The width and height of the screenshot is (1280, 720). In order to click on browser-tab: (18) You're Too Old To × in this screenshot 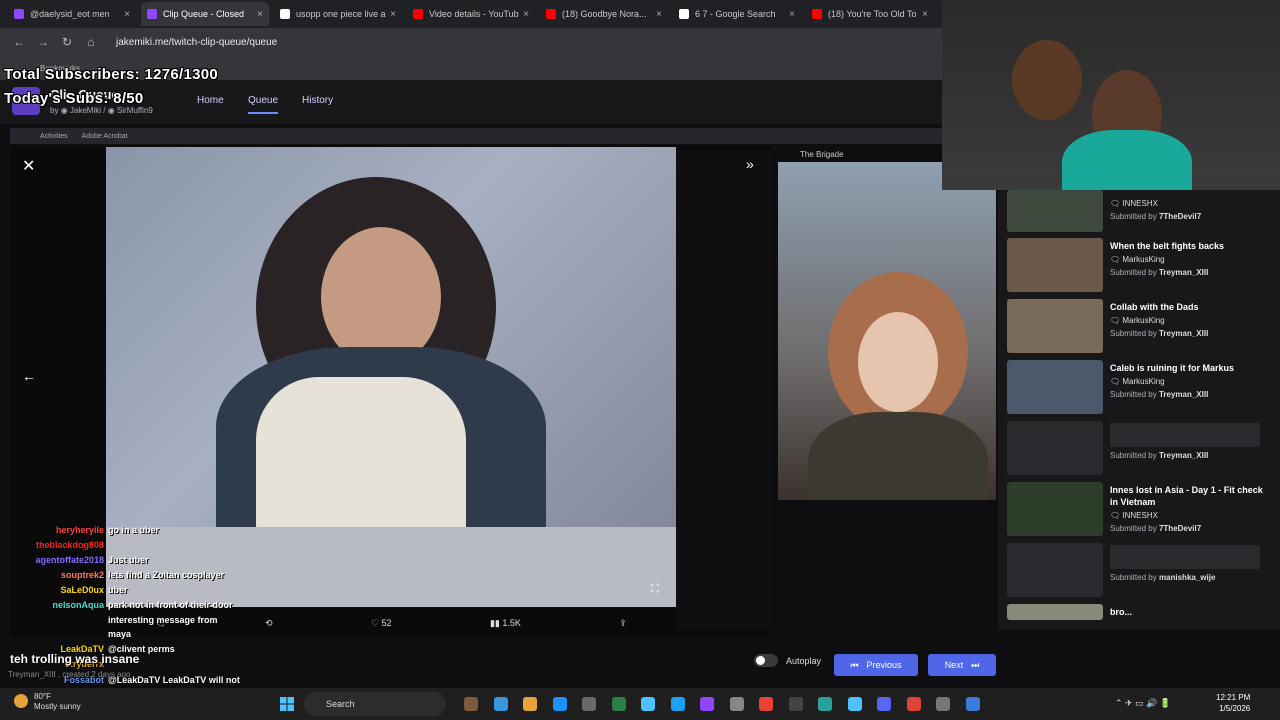, I will do `click(870, 14)`.